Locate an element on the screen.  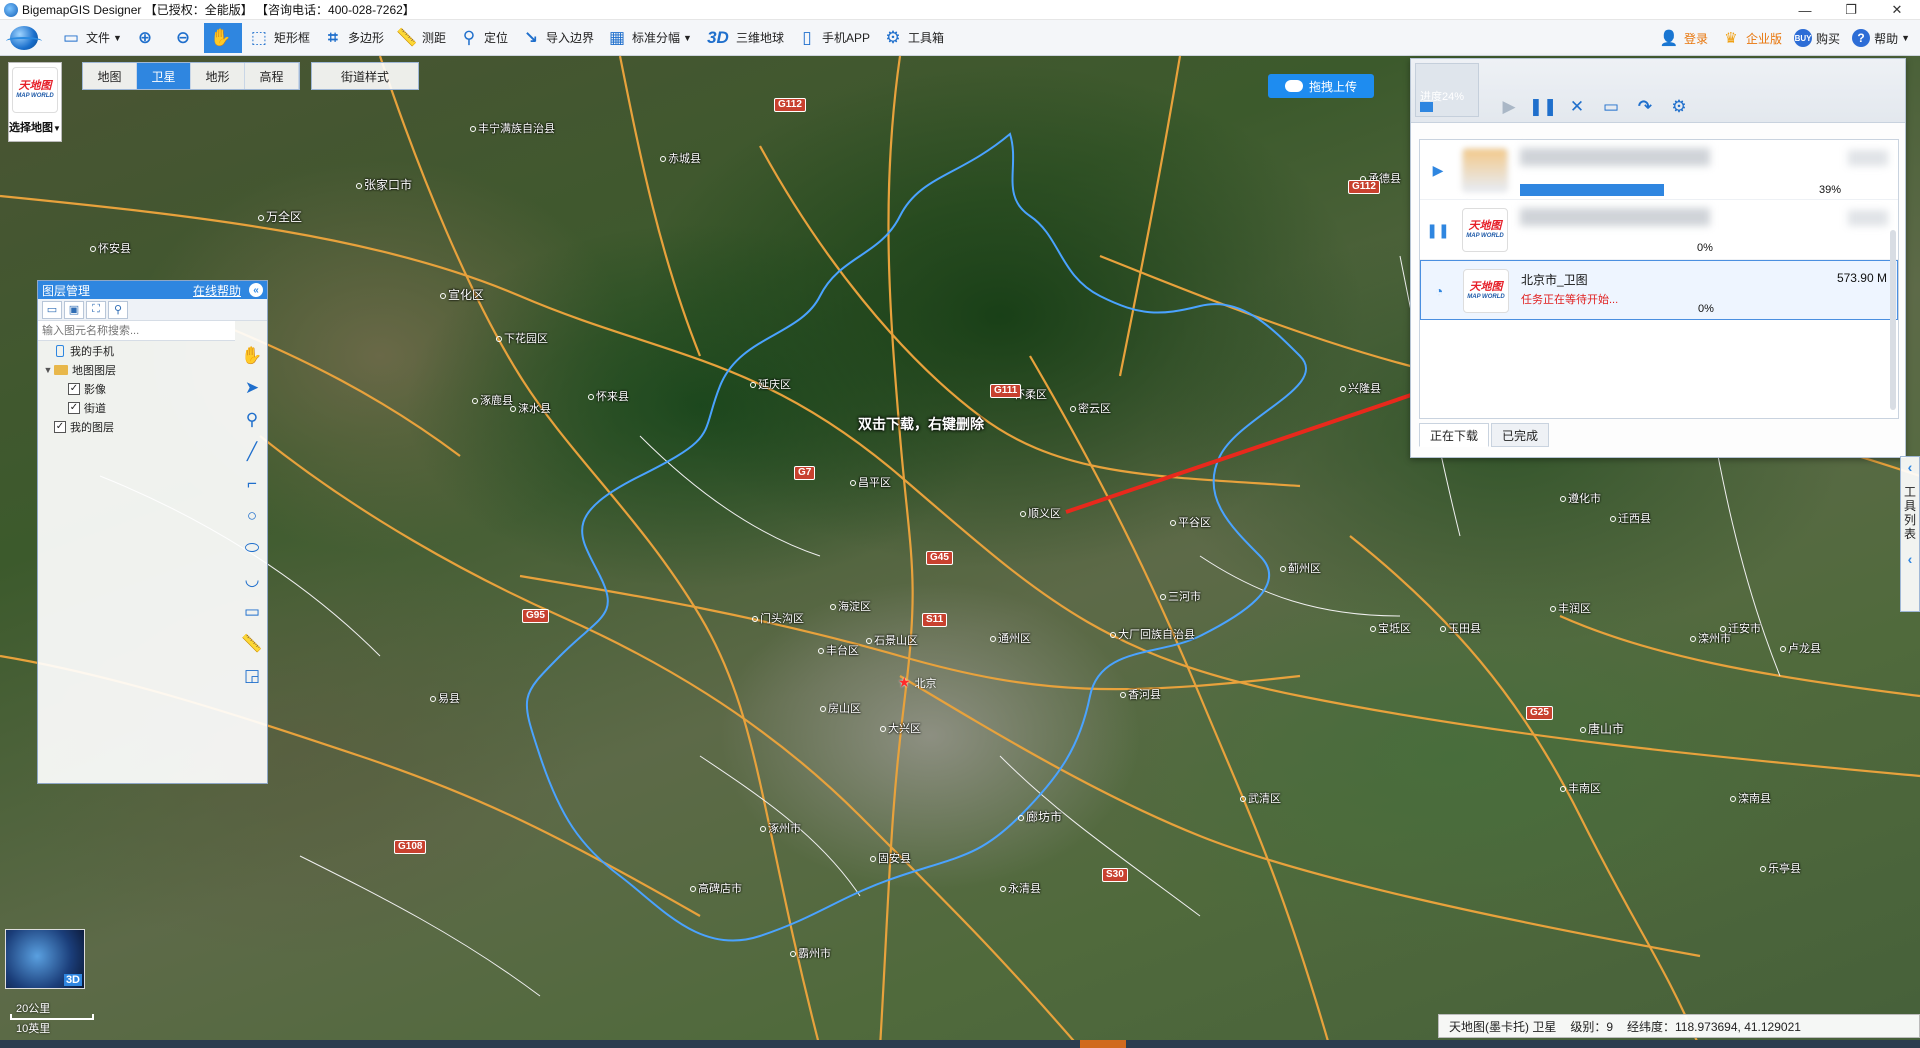
paused-status-icon: ❚❚ is located at coordinates (1437, 230).